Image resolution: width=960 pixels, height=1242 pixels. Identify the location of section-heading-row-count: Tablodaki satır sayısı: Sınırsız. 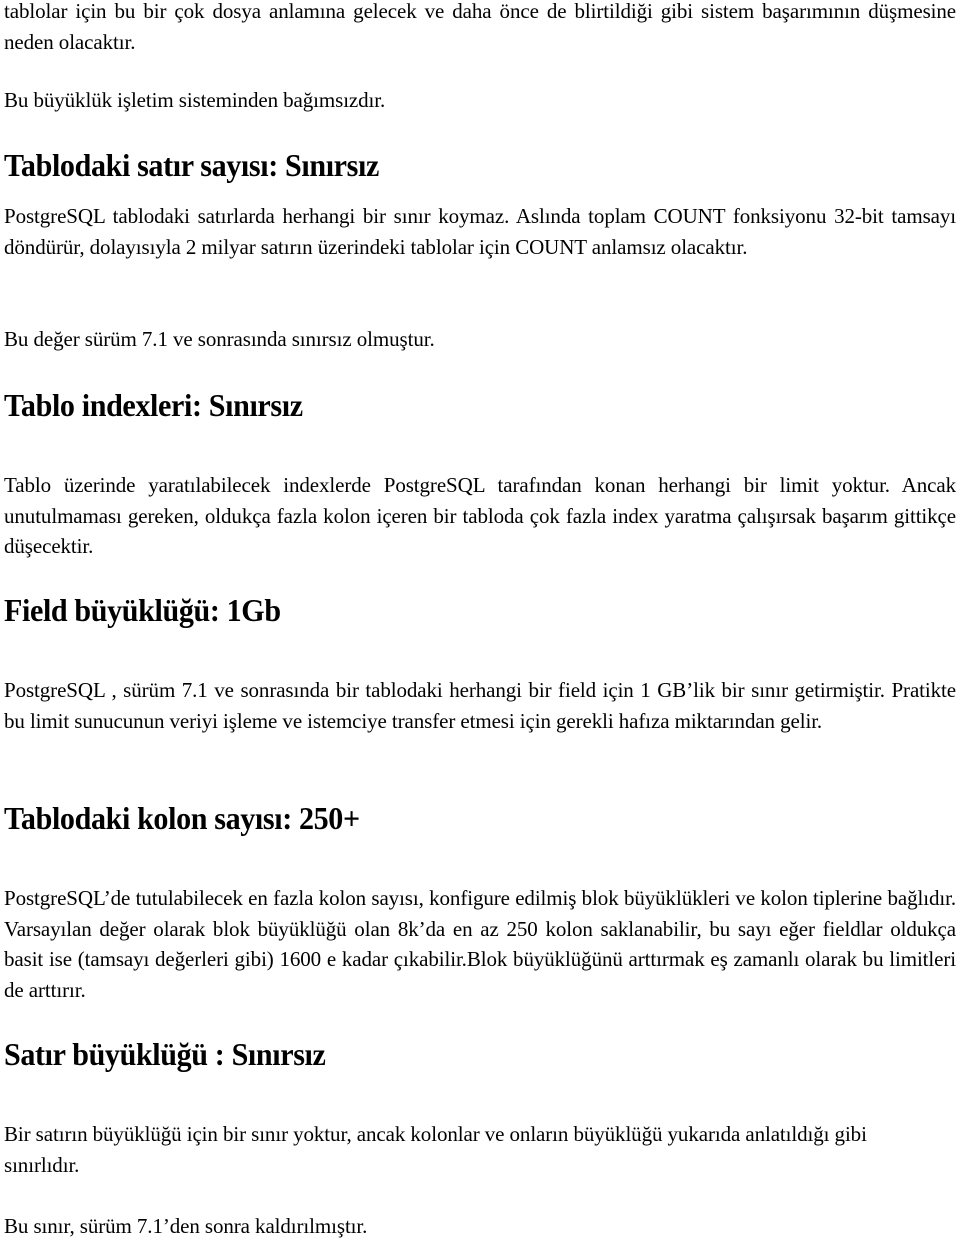
(191, 165).